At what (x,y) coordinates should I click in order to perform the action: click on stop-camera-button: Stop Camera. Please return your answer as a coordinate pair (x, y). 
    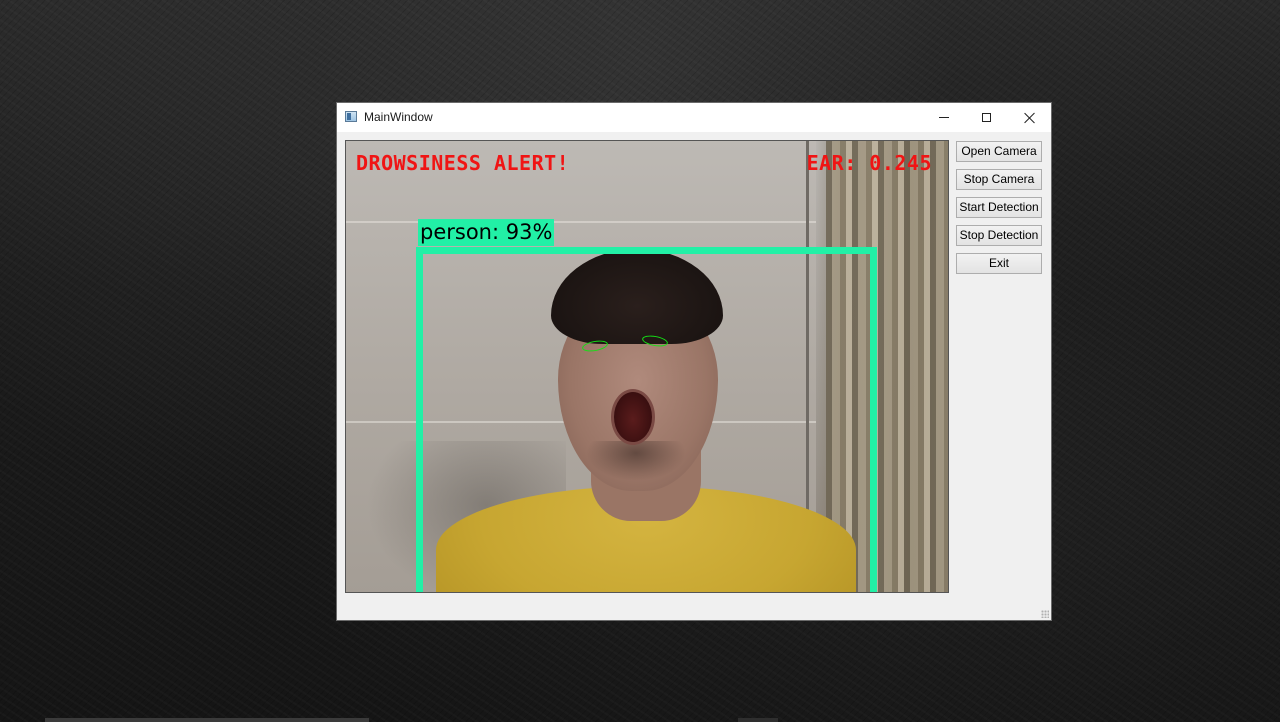
    Looking at the image, I should click on (999, 179).